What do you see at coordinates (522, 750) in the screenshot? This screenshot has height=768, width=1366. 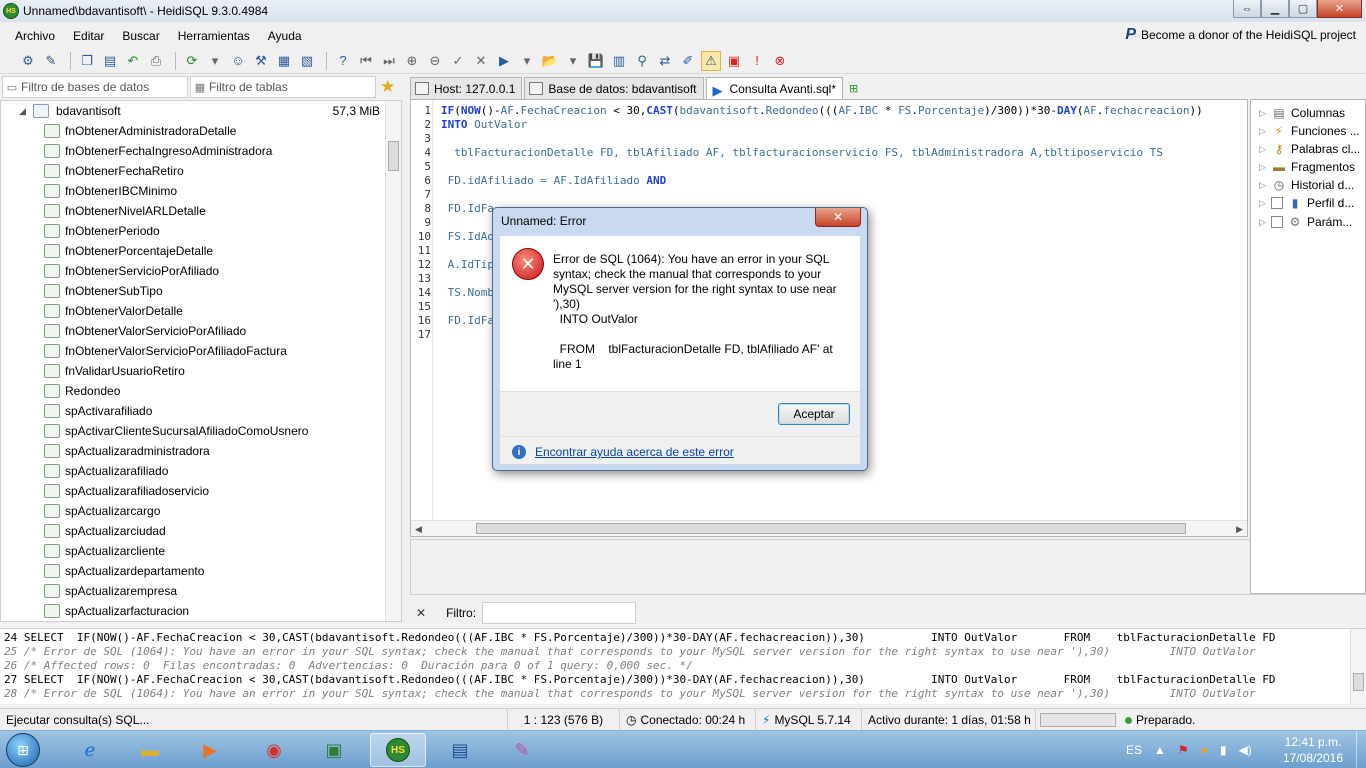 I see `paint-icon: ✎` at bounding box center [522, 750].